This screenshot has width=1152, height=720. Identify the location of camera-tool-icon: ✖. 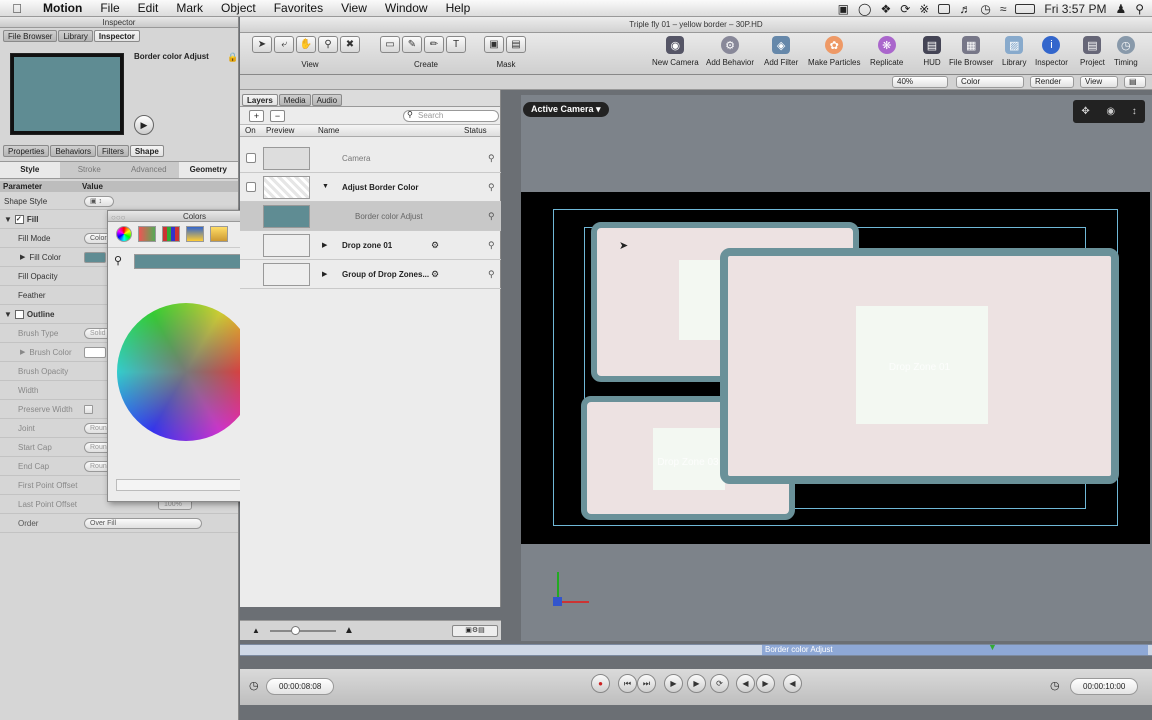
(350, 44).